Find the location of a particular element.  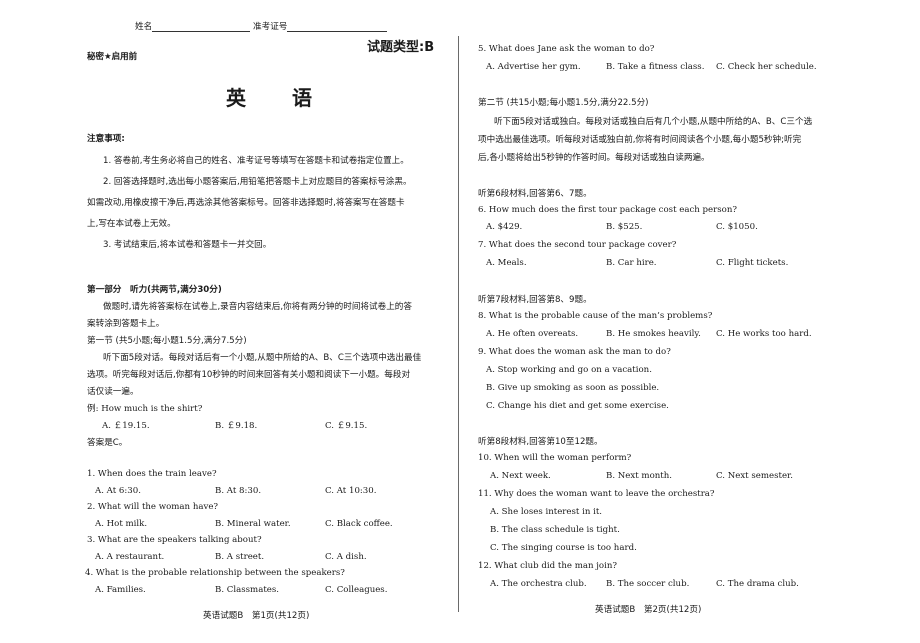

group-8-intro: 听第8段材料,回答第10至12题。 is located at coordinates (540, 442).